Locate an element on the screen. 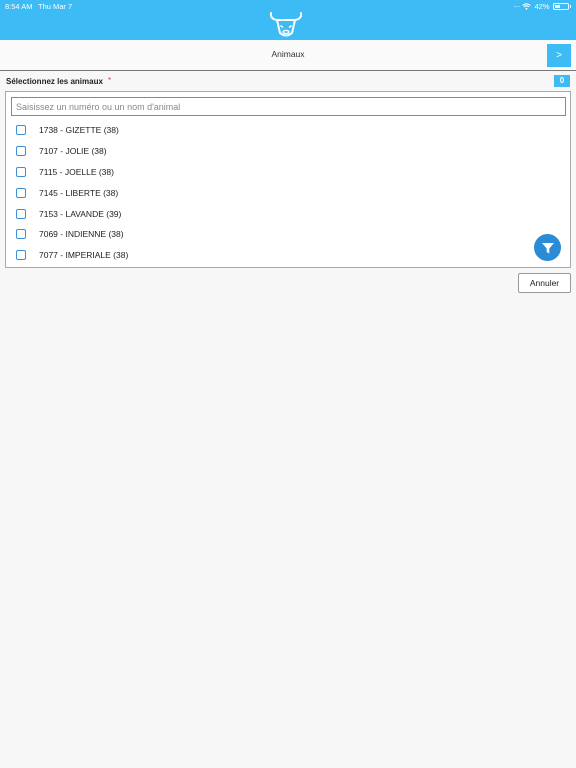  battery-percent: 42% is located at coordinates (542, 6).